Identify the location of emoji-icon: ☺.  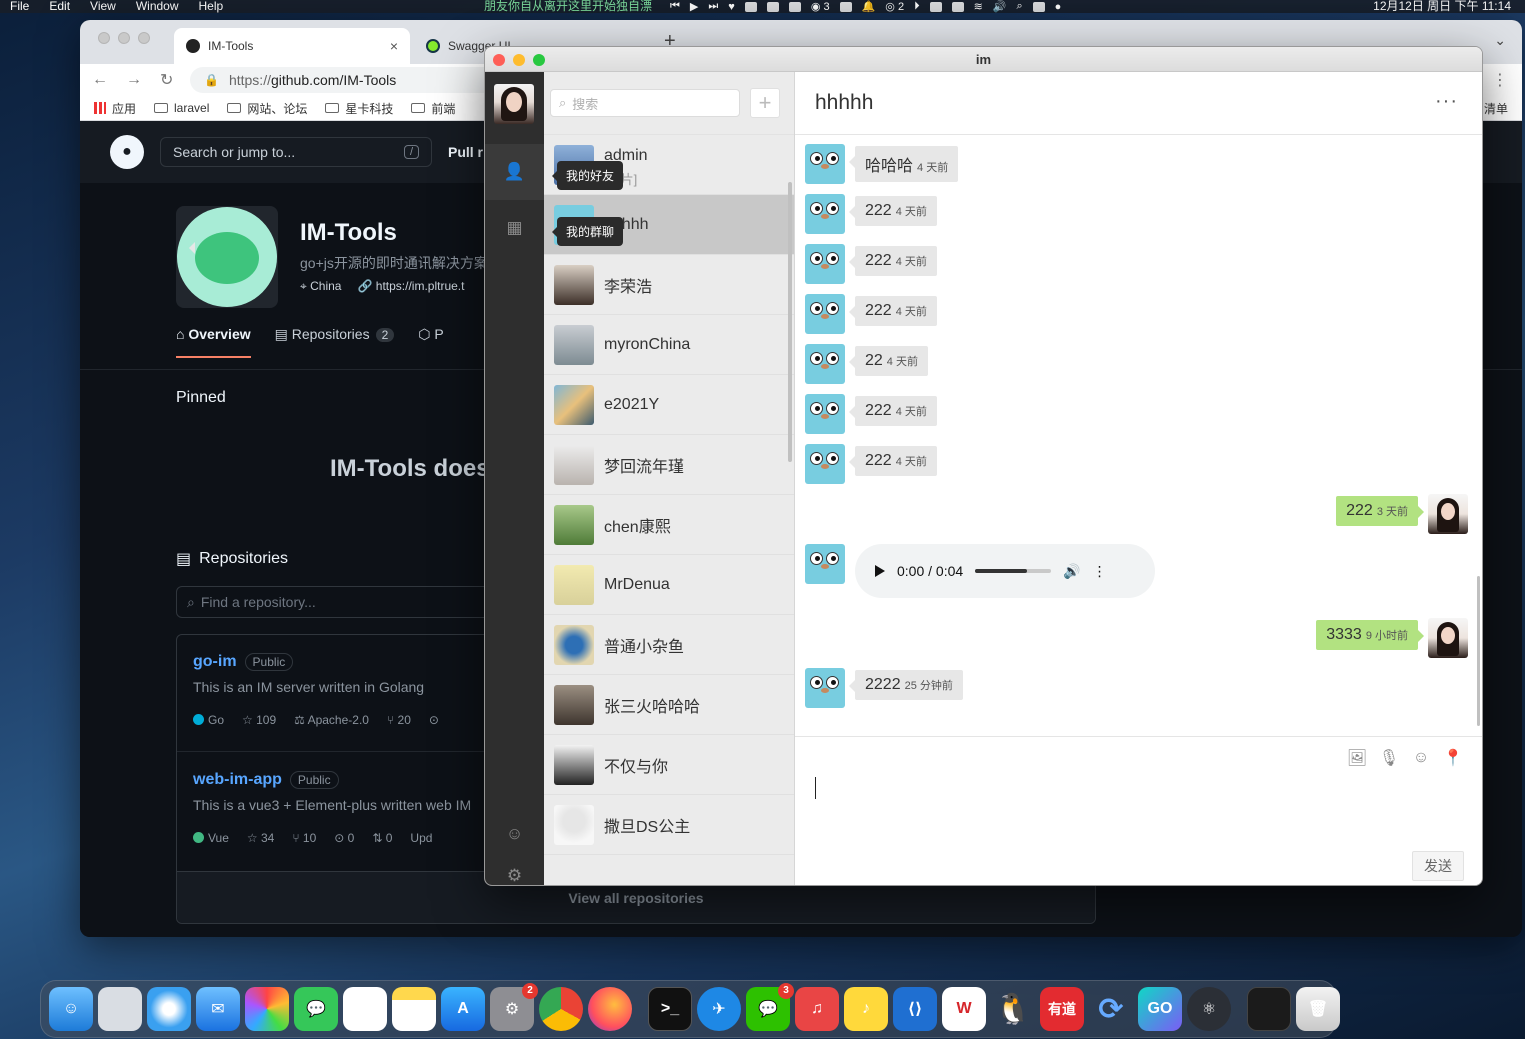
(1421, 758).